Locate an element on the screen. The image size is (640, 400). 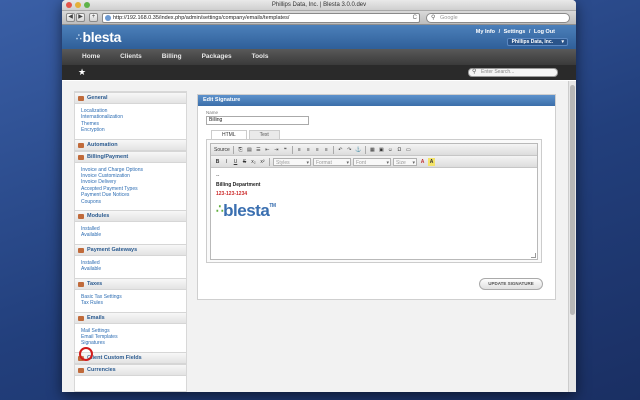
signature-department: Billing Department is located at coordinates (238, 185).